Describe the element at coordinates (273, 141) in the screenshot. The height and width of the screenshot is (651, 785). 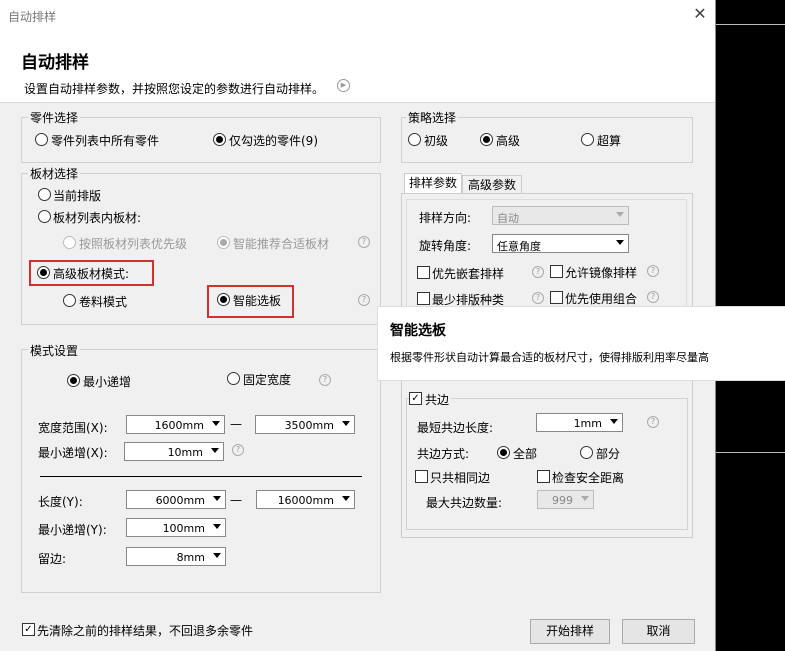
I see `parts-checked-label: 仅勾选的零件(9)` at that location.